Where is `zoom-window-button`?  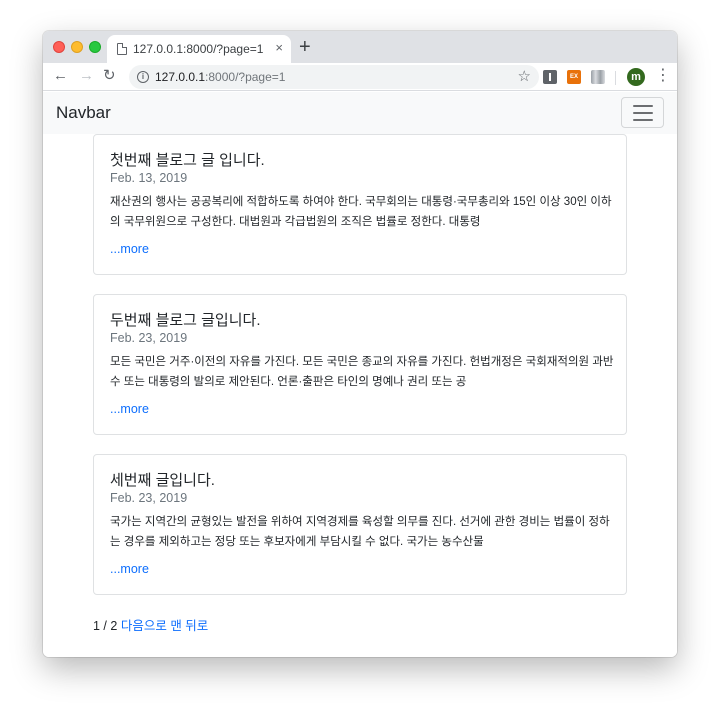 zoom-window-button is located at coordinates (95, 47).